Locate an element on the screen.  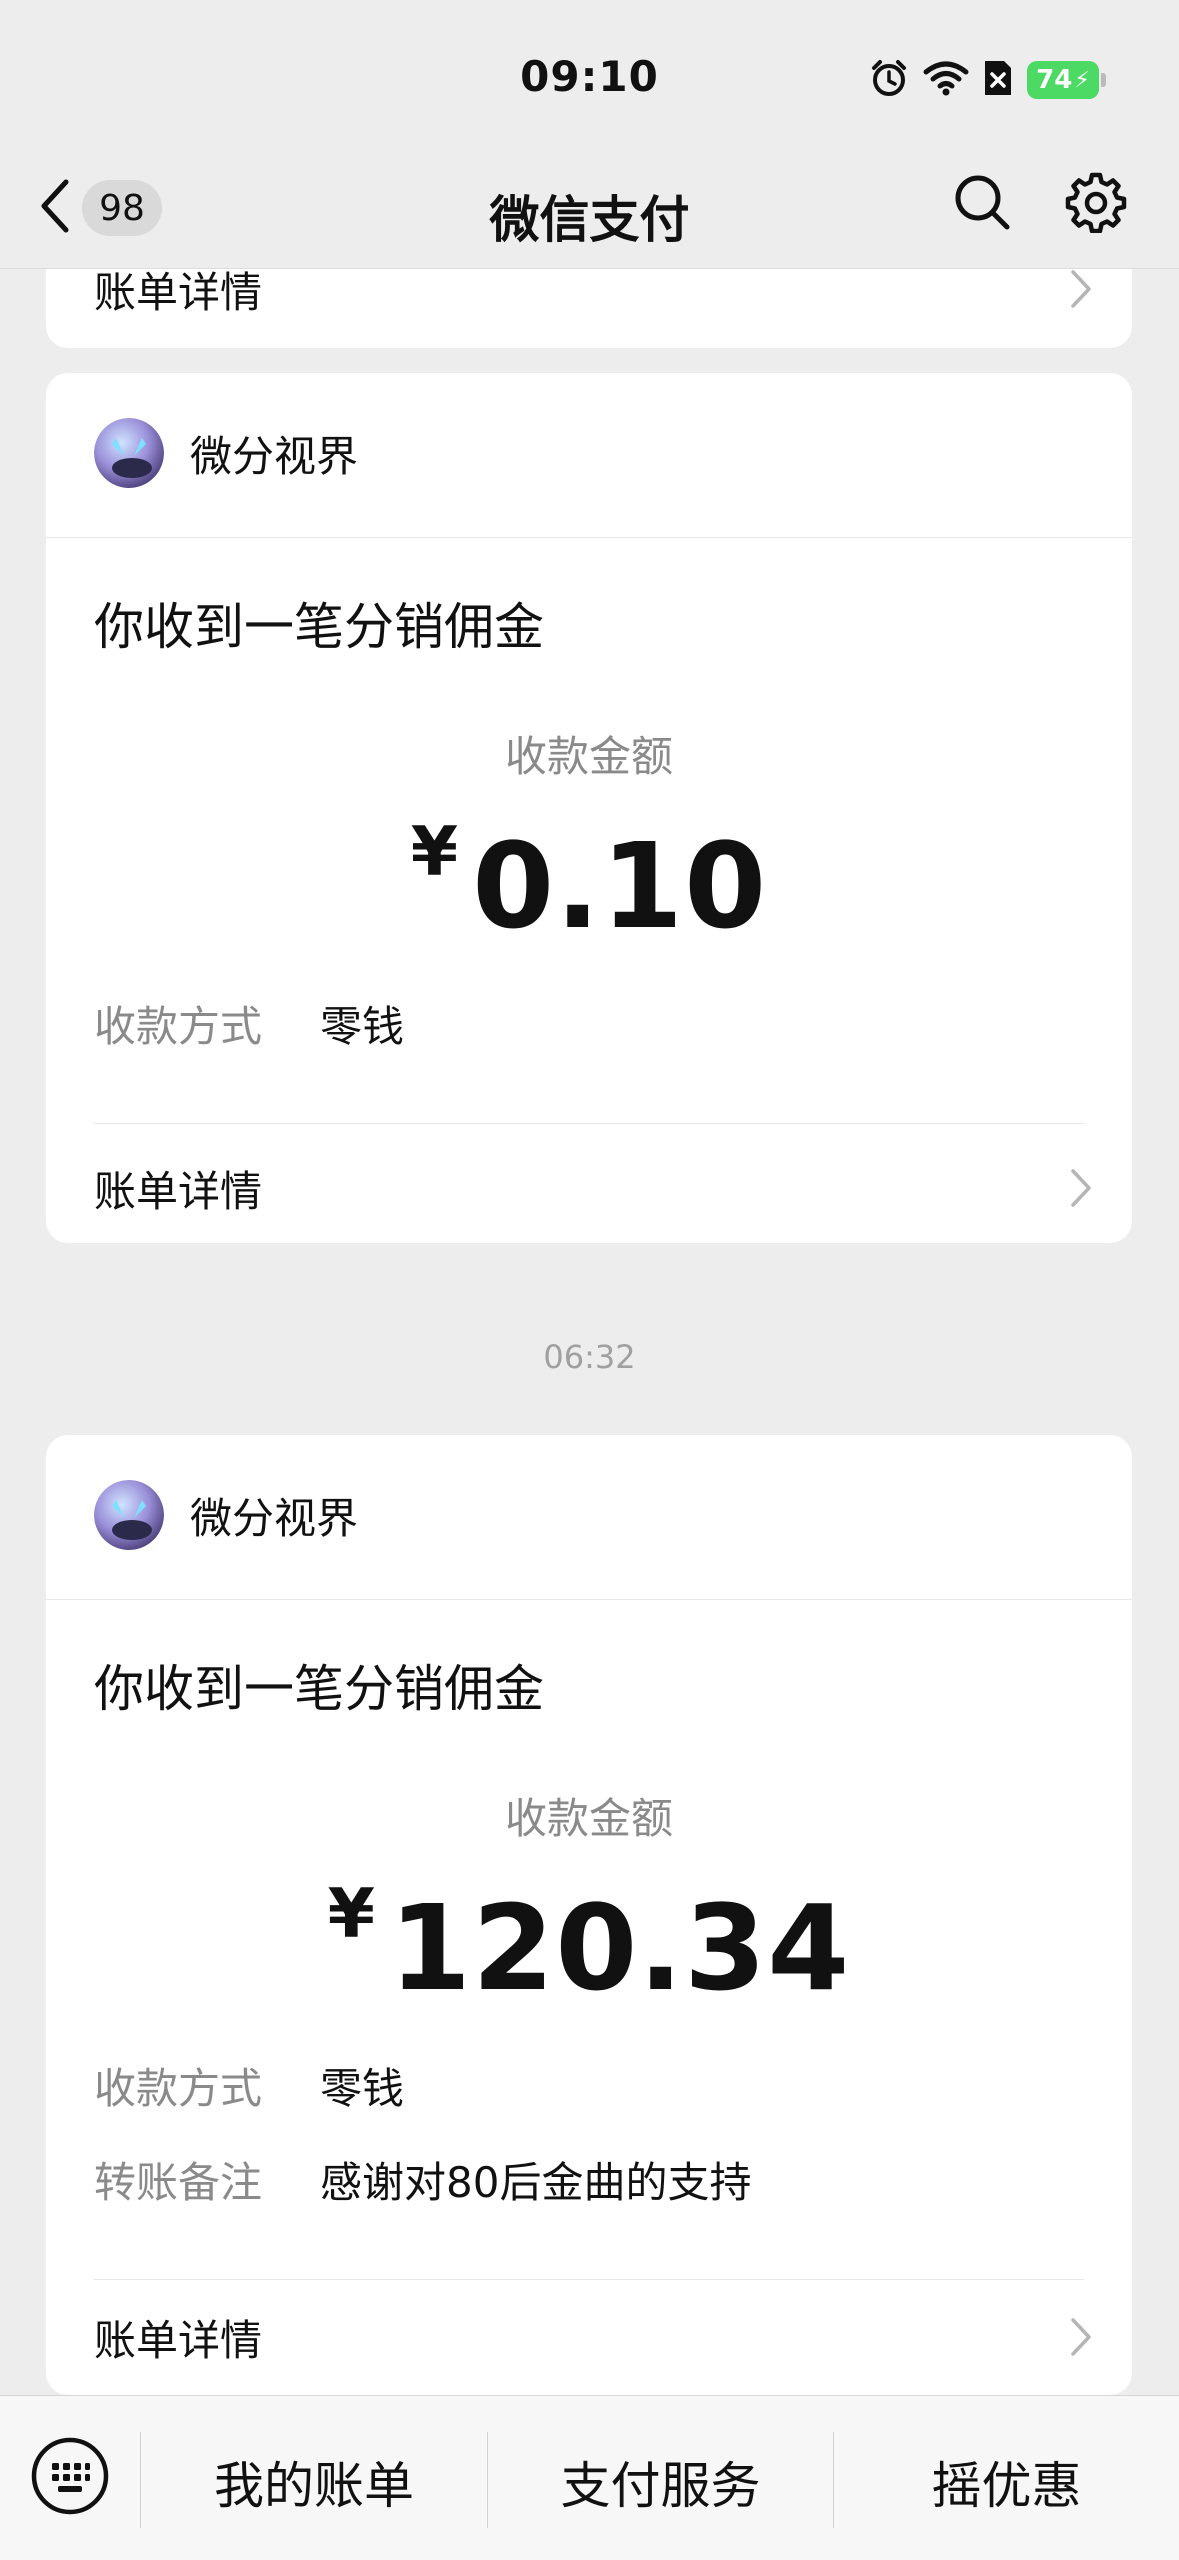
status-bar: 09:10 74 ⚡ is located at coordinates (589, 75).